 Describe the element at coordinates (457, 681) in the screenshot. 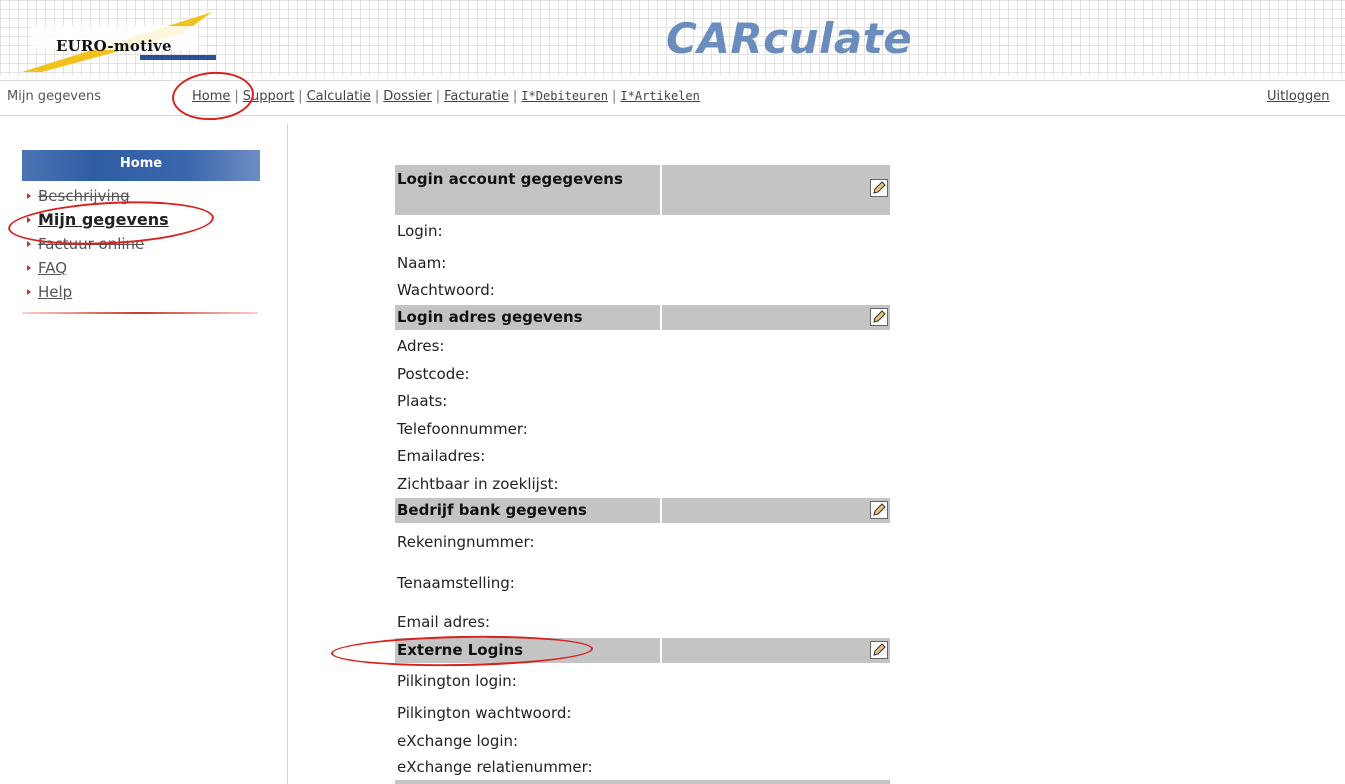

I see `field-label: Pilkington login:` at that location.